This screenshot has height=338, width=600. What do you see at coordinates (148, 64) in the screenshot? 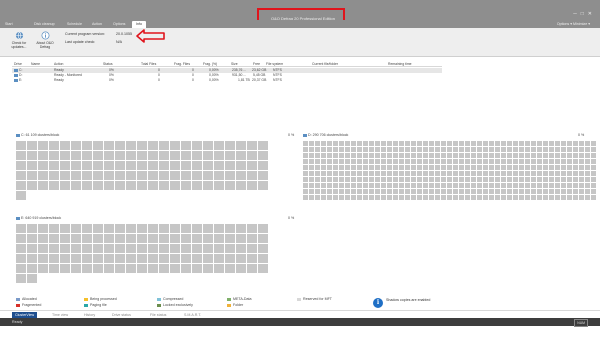
I see `col-total-files: Total Files` at bounding box center [148, 64].